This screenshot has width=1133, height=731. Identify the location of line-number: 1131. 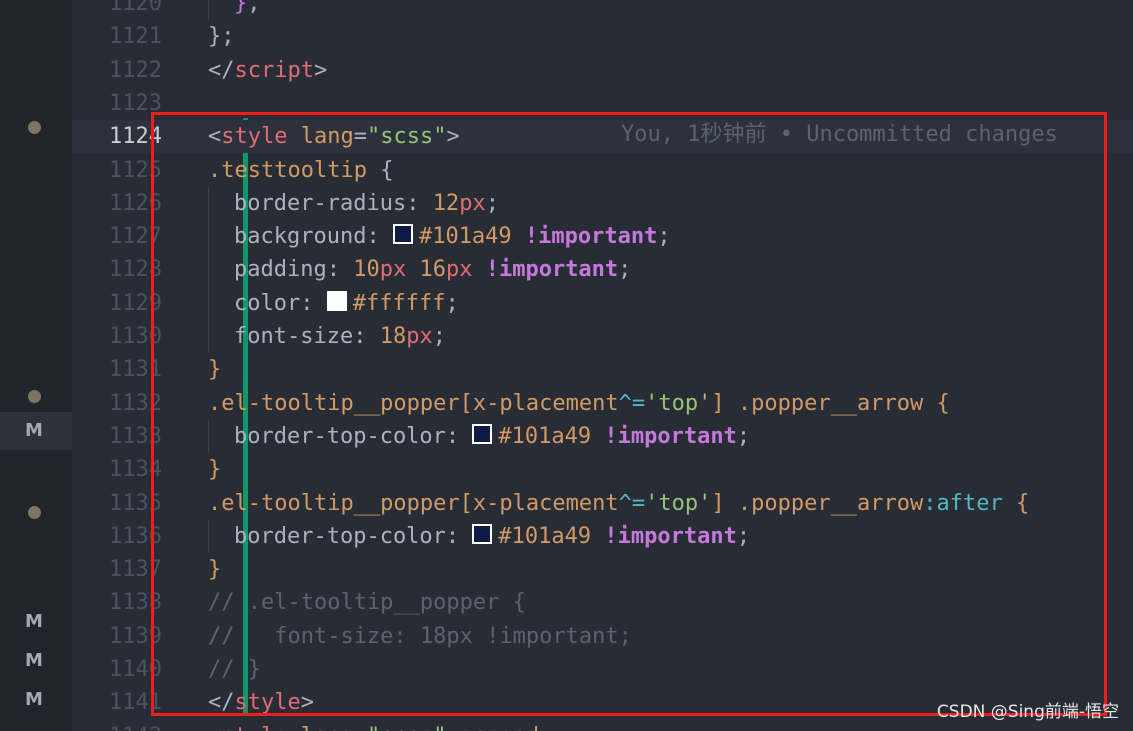
(135, 370).